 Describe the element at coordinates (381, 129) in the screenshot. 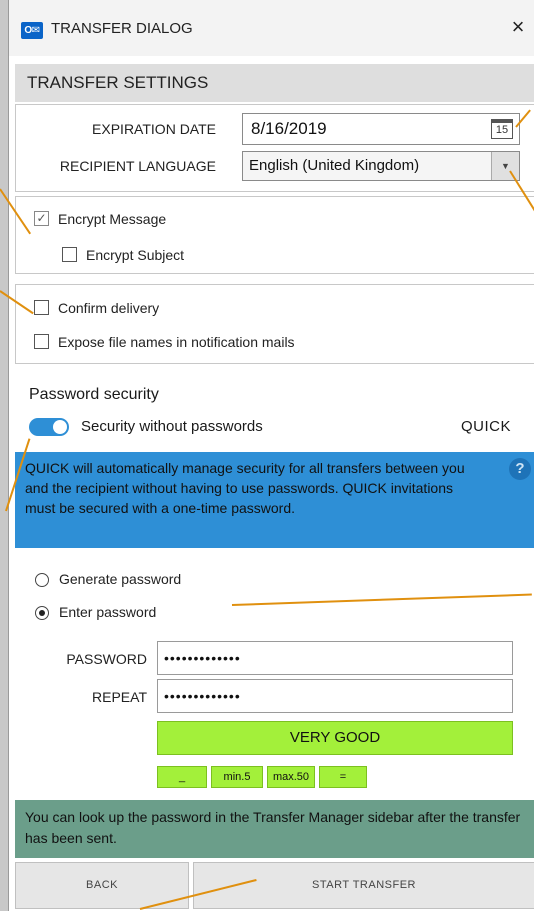

I see `expiration-date-input: 8/16/2019 15` at that location.